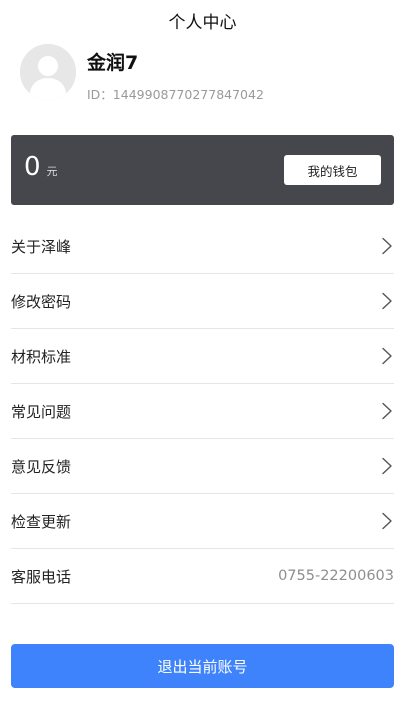  I want to click on page-title: 个人中心, so click(202, 22).